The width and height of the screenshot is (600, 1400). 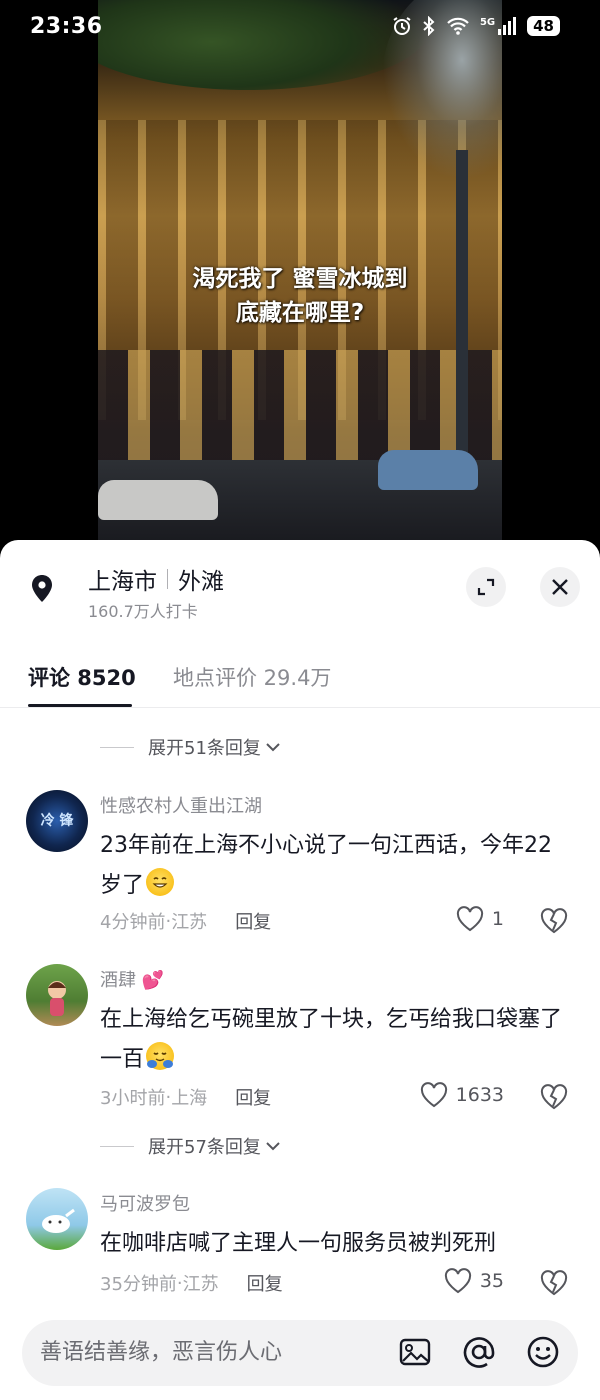 What do you see at coordinates (487, 22) in the screenshot?
I see `network-label: 5G` at bounding box center [487, 22].